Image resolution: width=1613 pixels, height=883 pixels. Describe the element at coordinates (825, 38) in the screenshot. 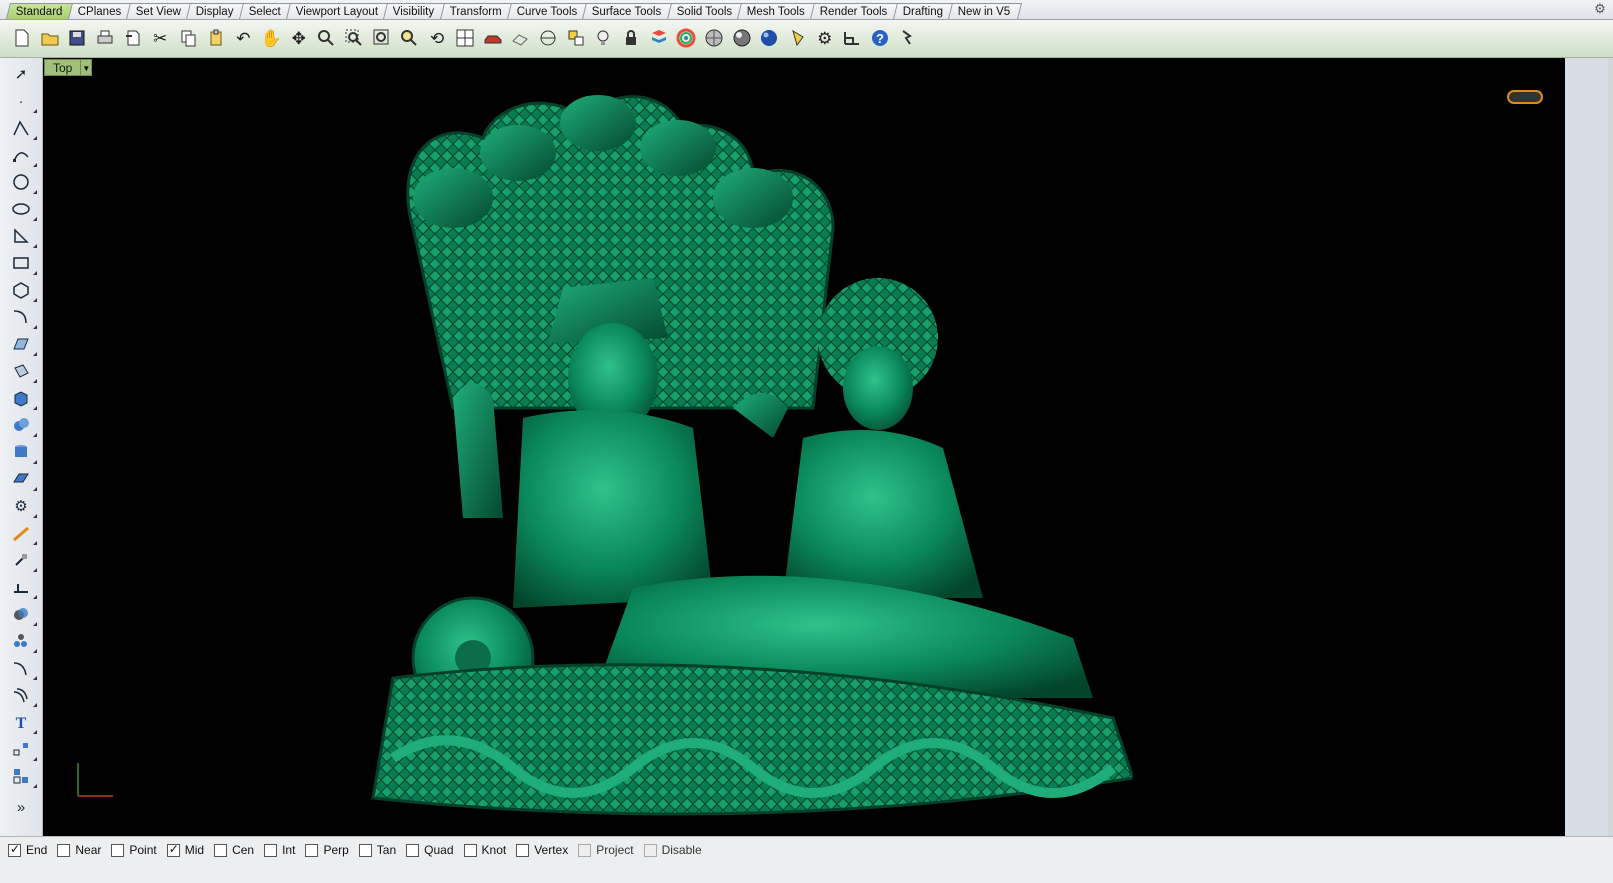

I see `options-gear-icon: ⚙` at that location.